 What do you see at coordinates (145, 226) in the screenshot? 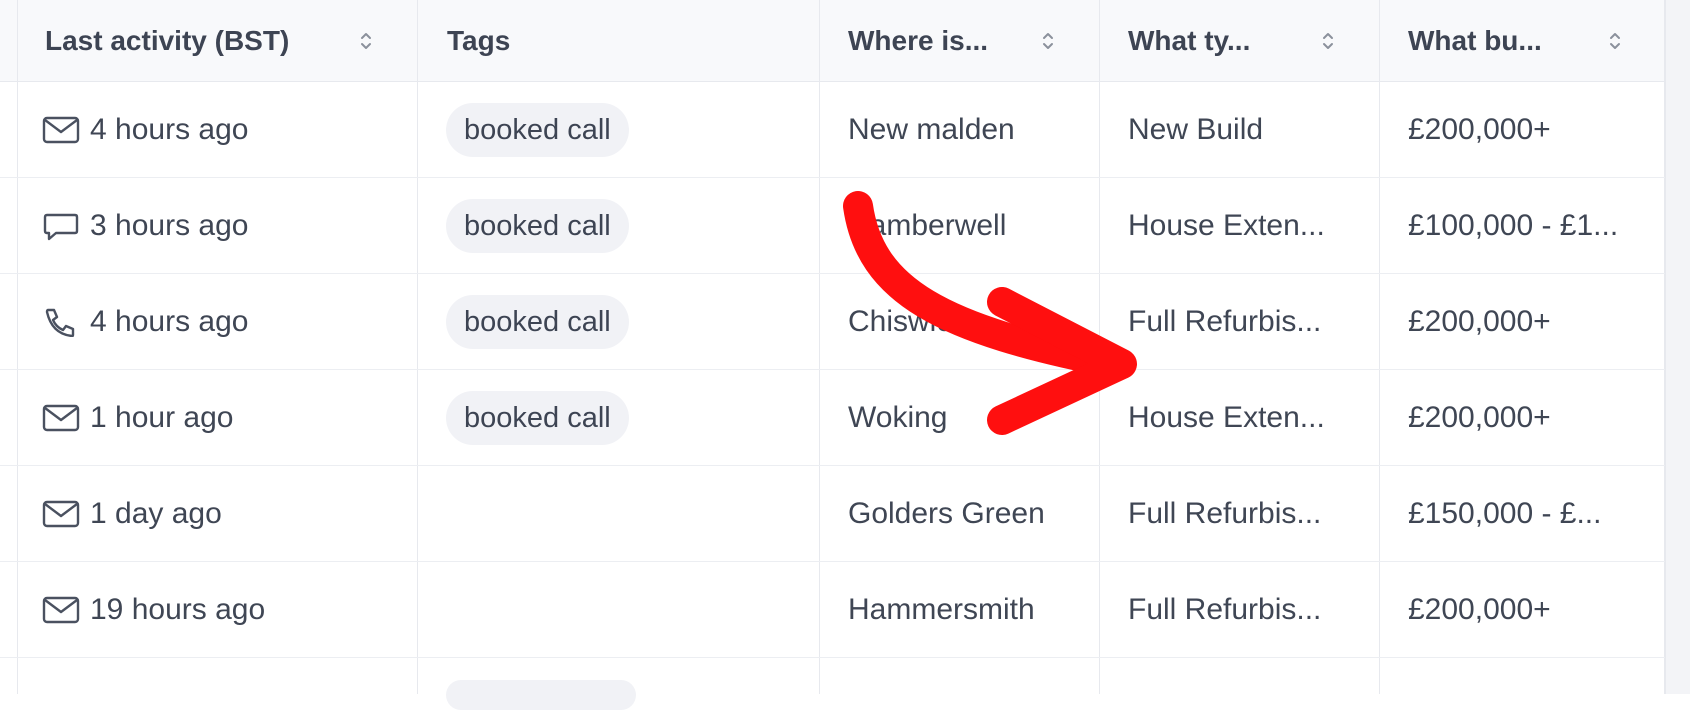
I see `activity-cell: 3 hours ago` at bounding box center [145, 226].